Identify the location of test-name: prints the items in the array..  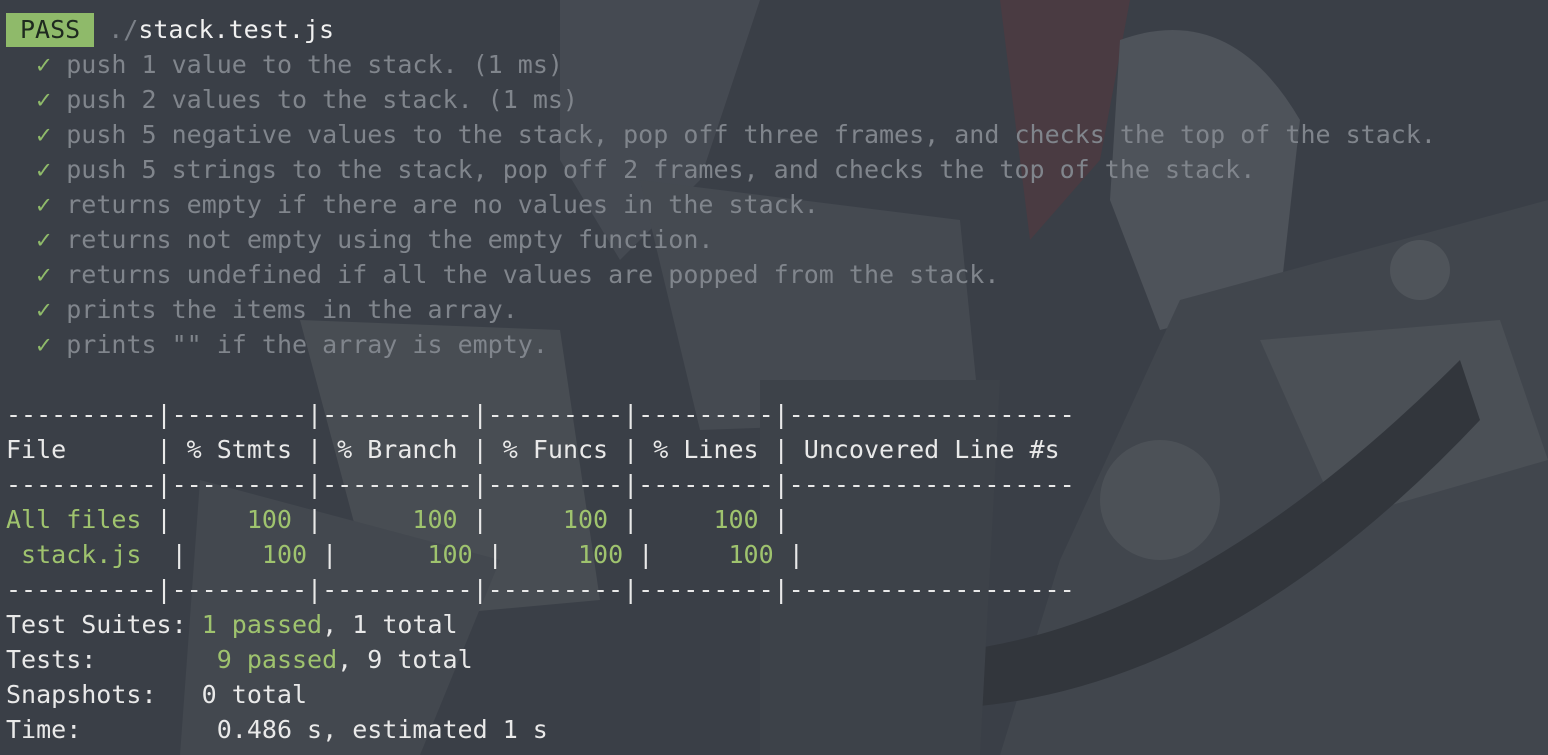
(292, 309).